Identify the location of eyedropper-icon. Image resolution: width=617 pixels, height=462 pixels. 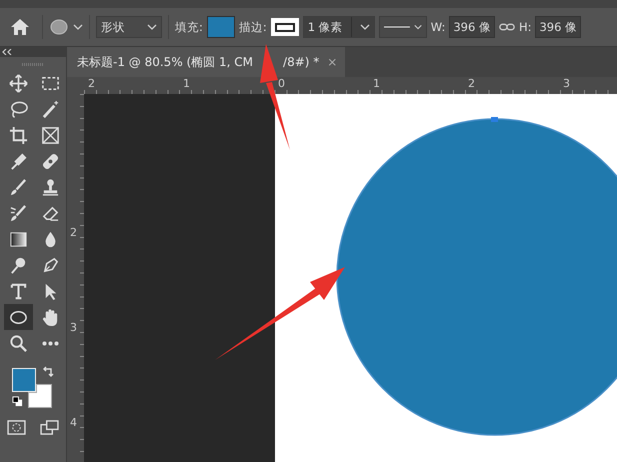
(18, 161).